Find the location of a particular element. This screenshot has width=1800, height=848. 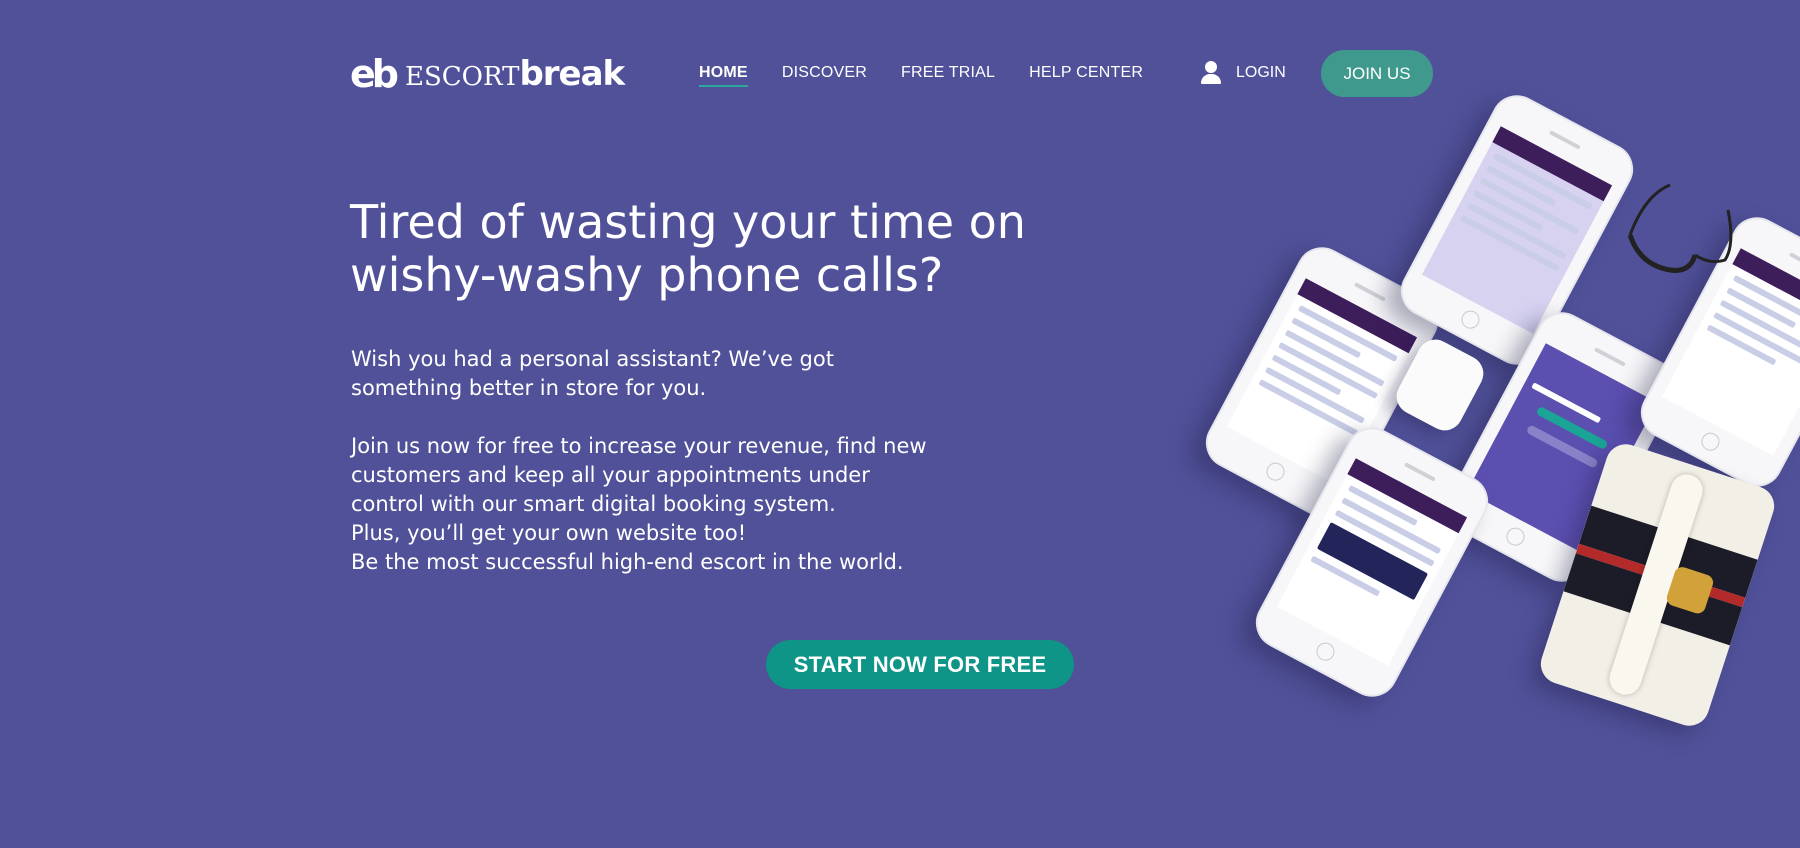

main-nav: HOME DISCOVER FREE TRIAL HELP CENTER is located at coordinates (921, 75).